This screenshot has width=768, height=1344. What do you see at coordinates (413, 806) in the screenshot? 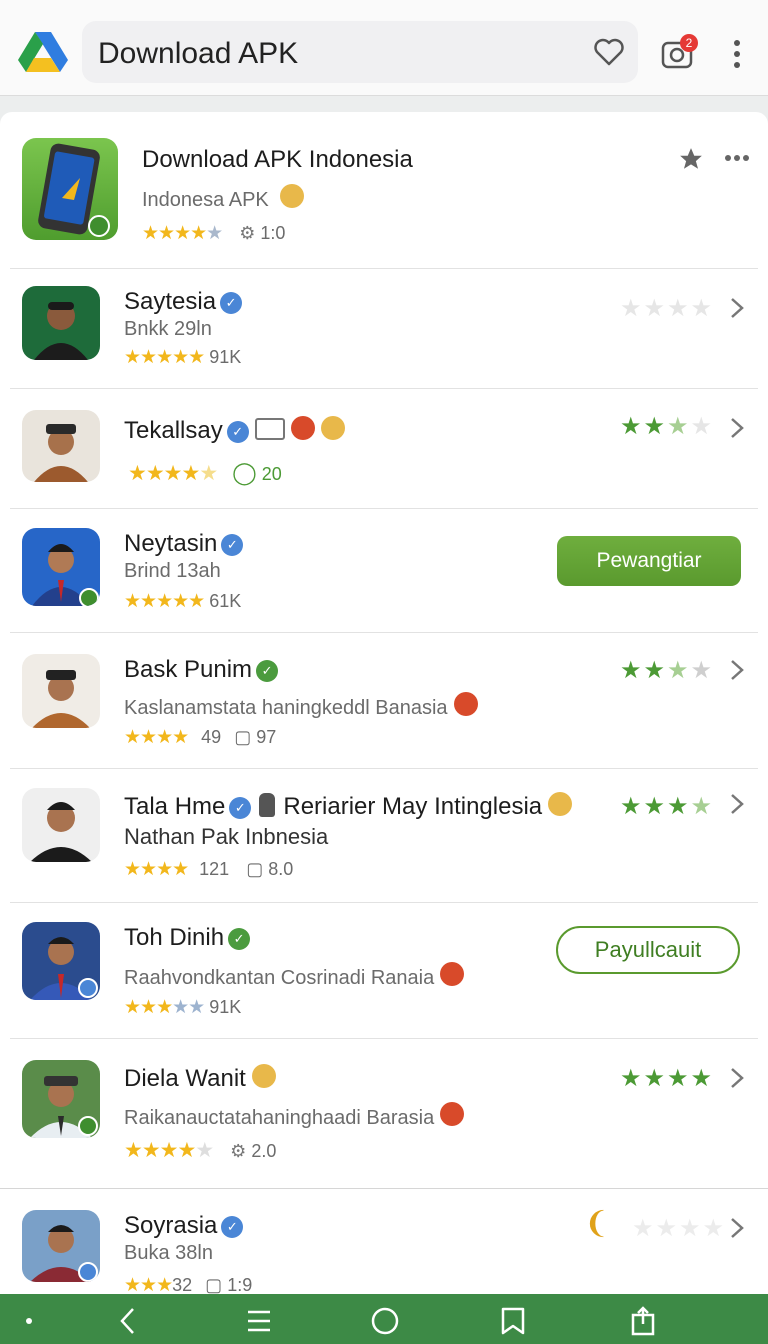
I see `app-title-extra: Reriarier May Intinglesia` at bounding box center [413, 806].